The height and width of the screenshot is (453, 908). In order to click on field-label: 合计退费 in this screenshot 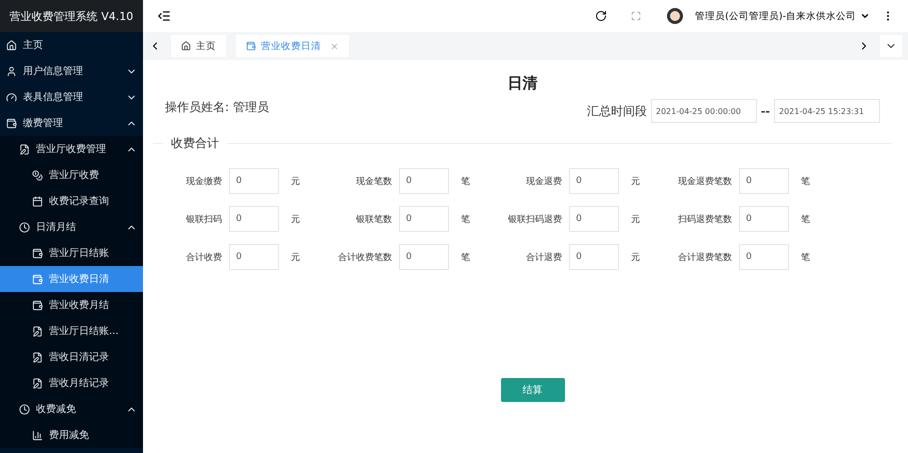, I will do `click(544, 258)`.